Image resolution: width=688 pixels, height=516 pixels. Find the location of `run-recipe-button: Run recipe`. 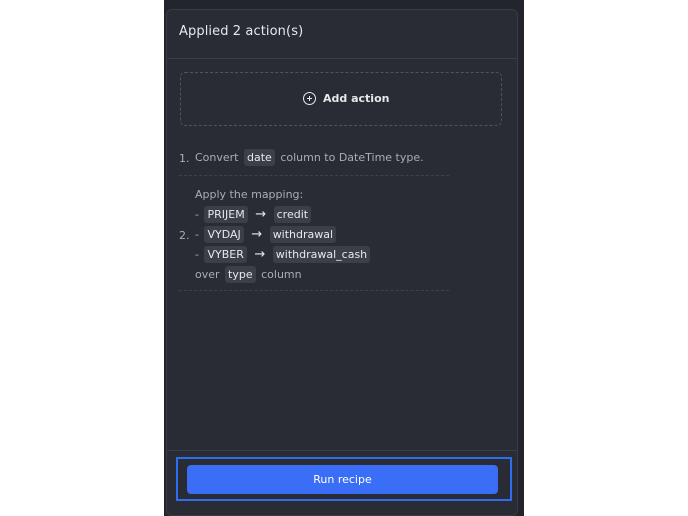

run-recipe-button: Run recipe is located at coordinates (342, 479).